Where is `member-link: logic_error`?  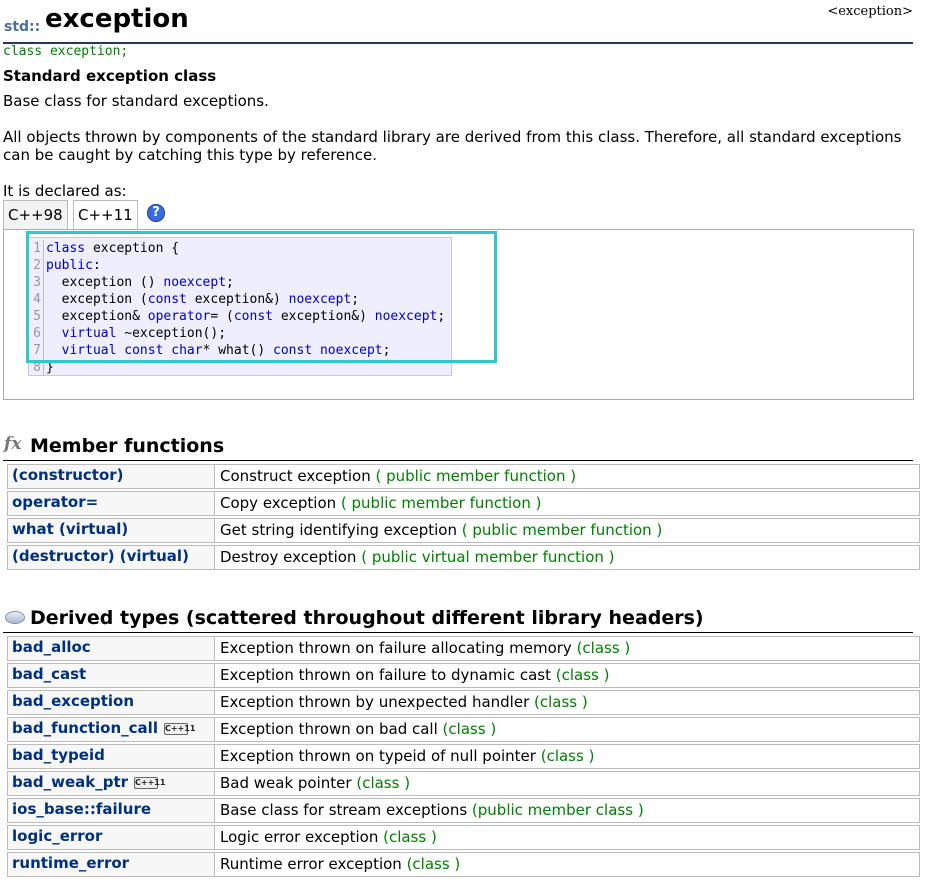 member-link: logic_error is located at coordinates (57, 836).